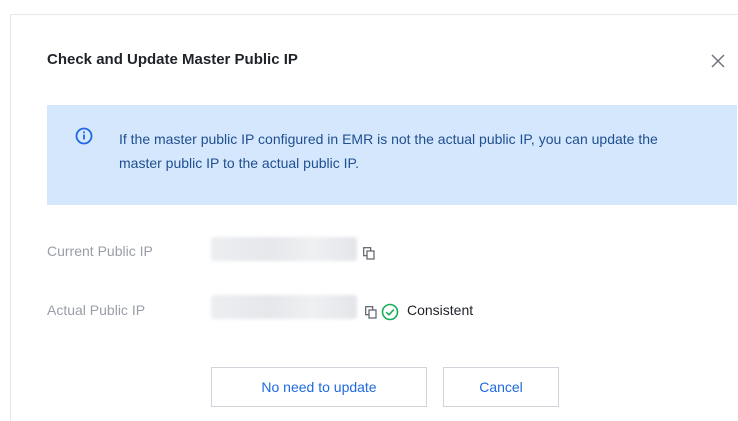  Describe the element at coordinates (96, 310) in the screenshot. I see `actual-ip-label: Actual Public IP` at that location.